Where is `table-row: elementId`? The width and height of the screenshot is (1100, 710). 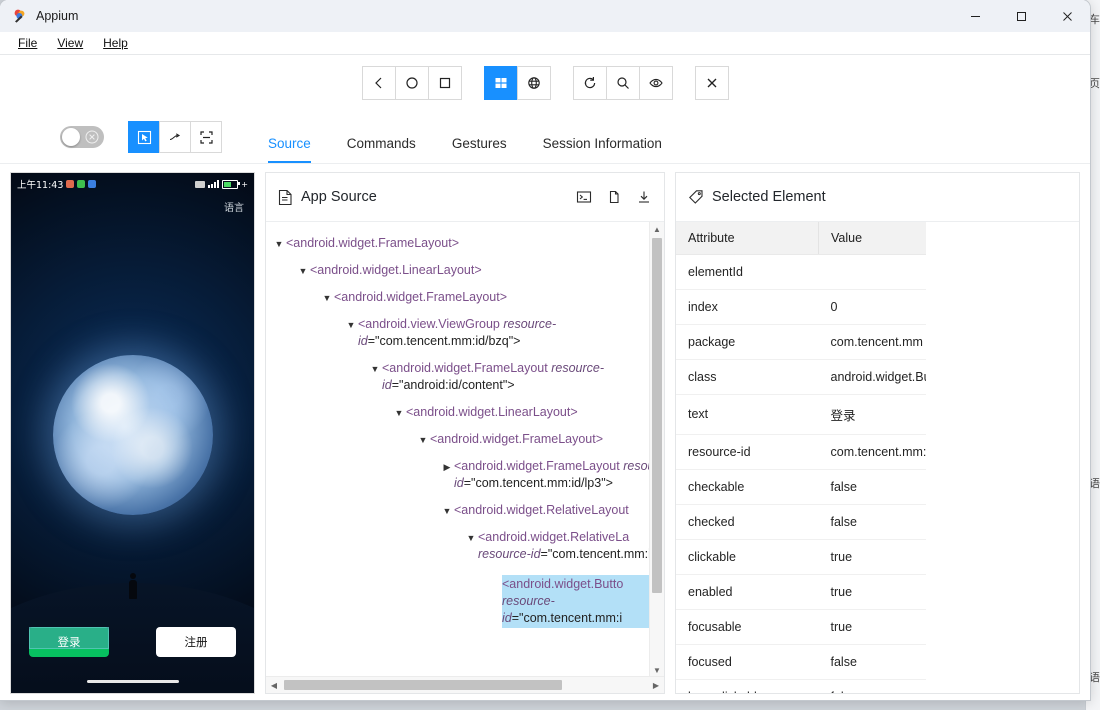
table-row: elementId is located at coordinates (801, 272).